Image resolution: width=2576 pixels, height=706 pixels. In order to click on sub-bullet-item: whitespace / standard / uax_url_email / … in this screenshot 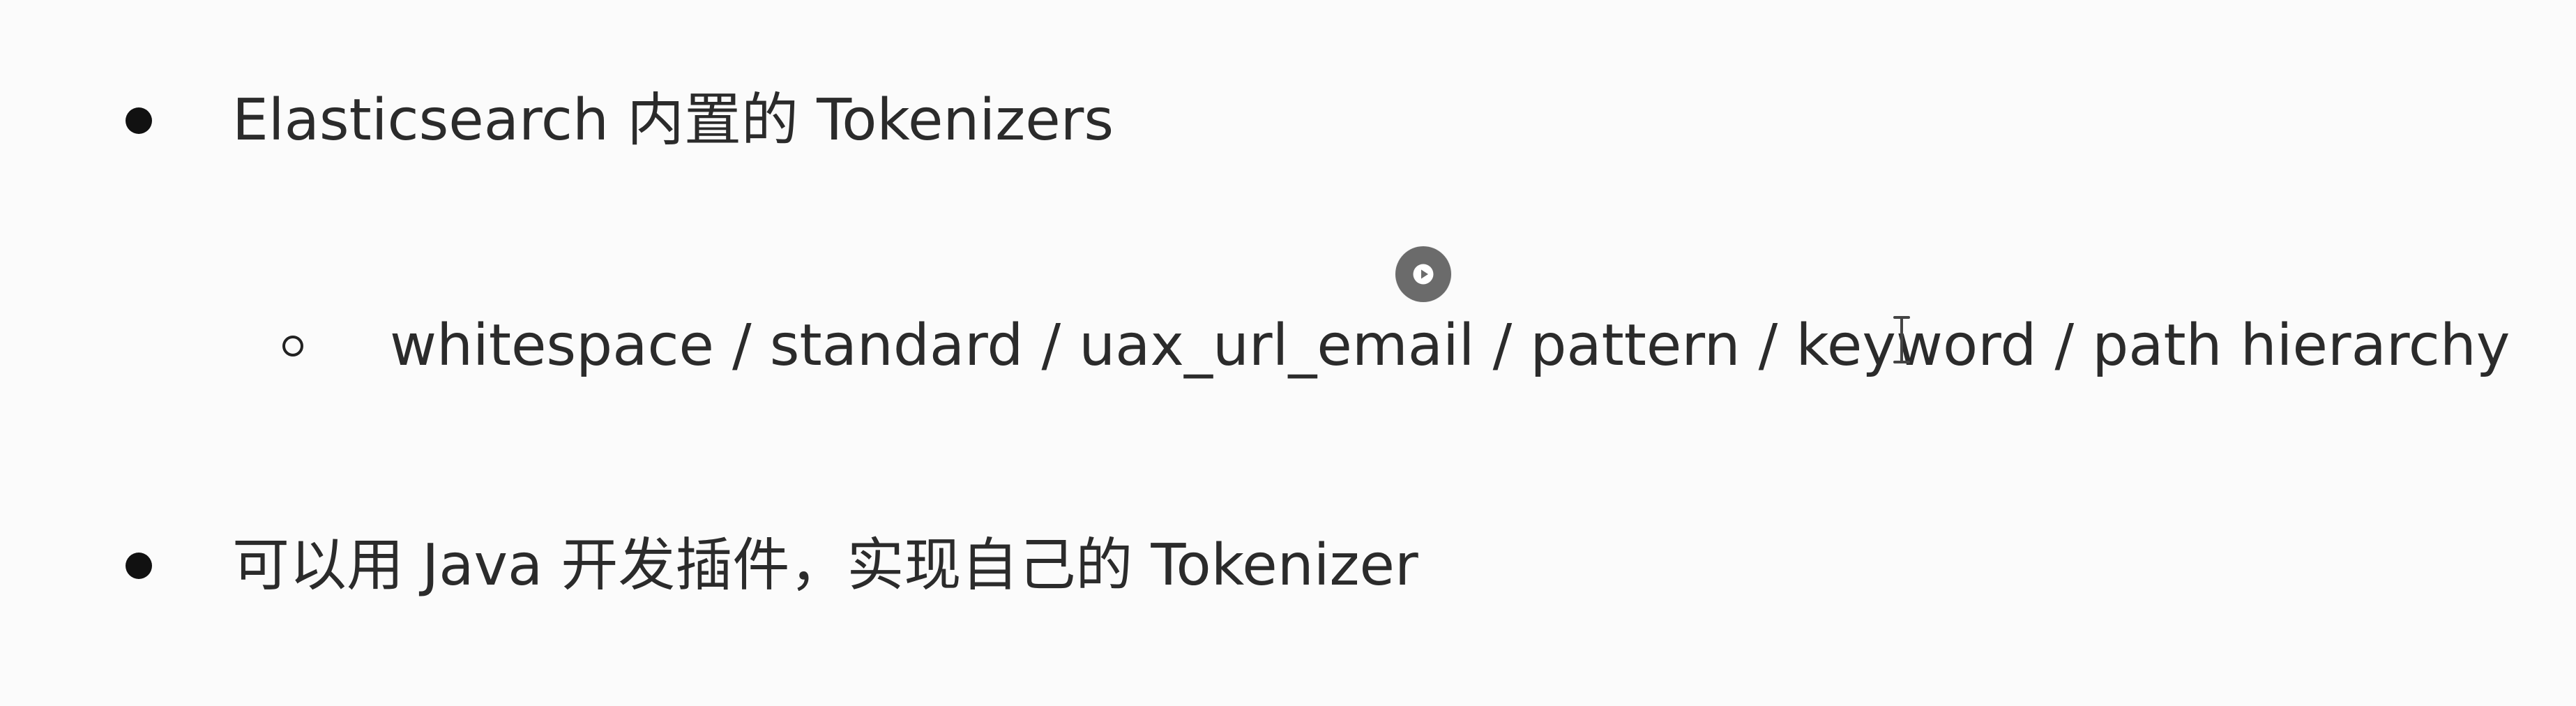, I will do `click(1396, 346)`.